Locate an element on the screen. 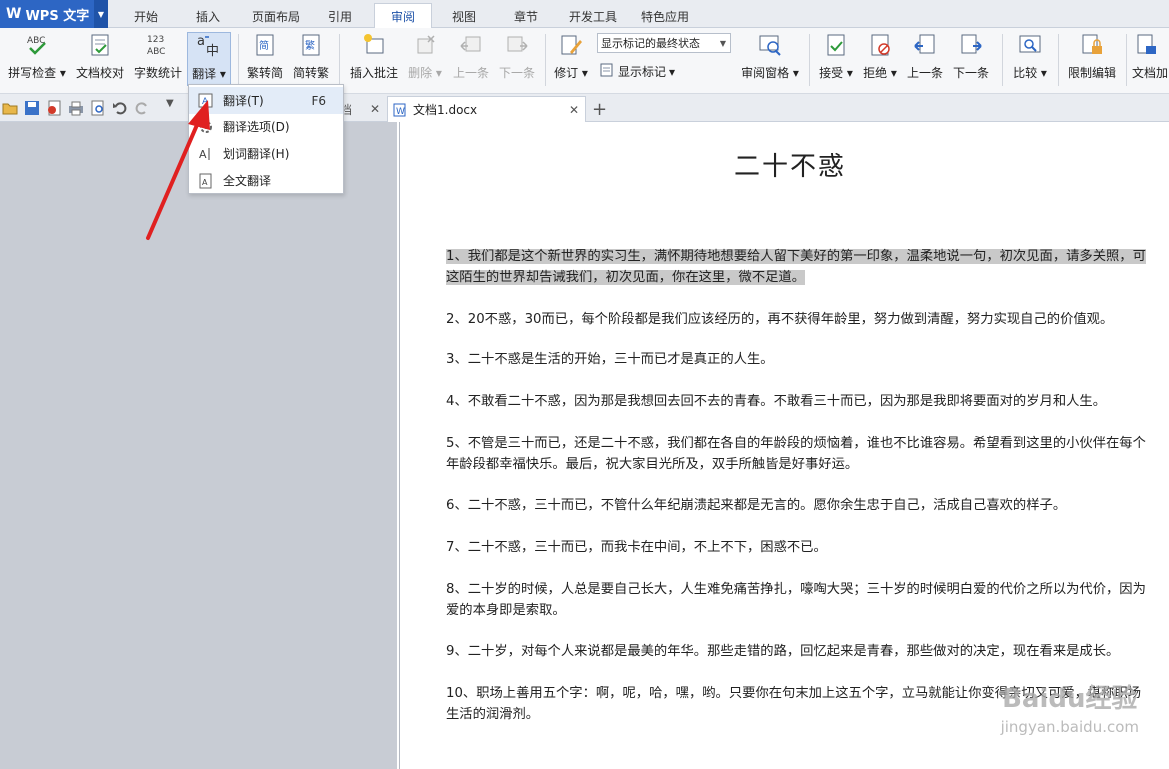  accept-button: 接受 ▾ is located at coordinates (836, 59).